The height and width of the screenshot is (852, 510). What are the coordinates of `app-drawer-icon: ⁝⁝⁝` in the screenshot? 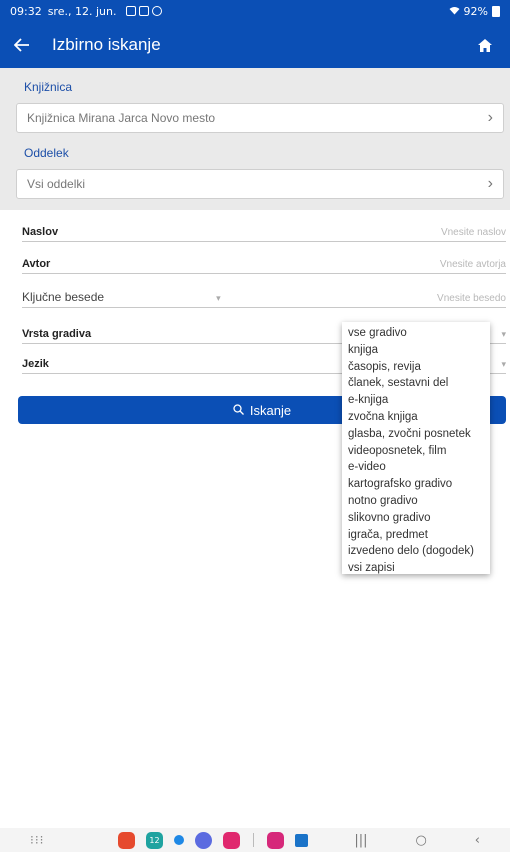 It's located at (50, 840).